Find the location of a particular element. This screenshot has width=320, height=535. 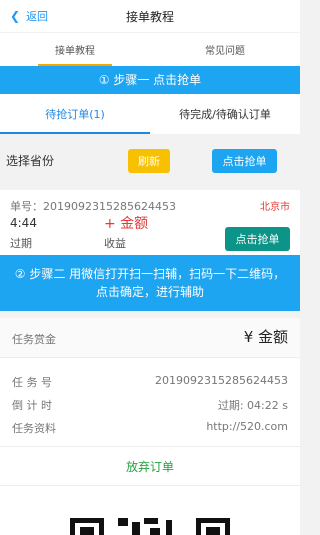

reward-row: 任务赏金 ¥ 金额 is located at coordinates (150, 338).